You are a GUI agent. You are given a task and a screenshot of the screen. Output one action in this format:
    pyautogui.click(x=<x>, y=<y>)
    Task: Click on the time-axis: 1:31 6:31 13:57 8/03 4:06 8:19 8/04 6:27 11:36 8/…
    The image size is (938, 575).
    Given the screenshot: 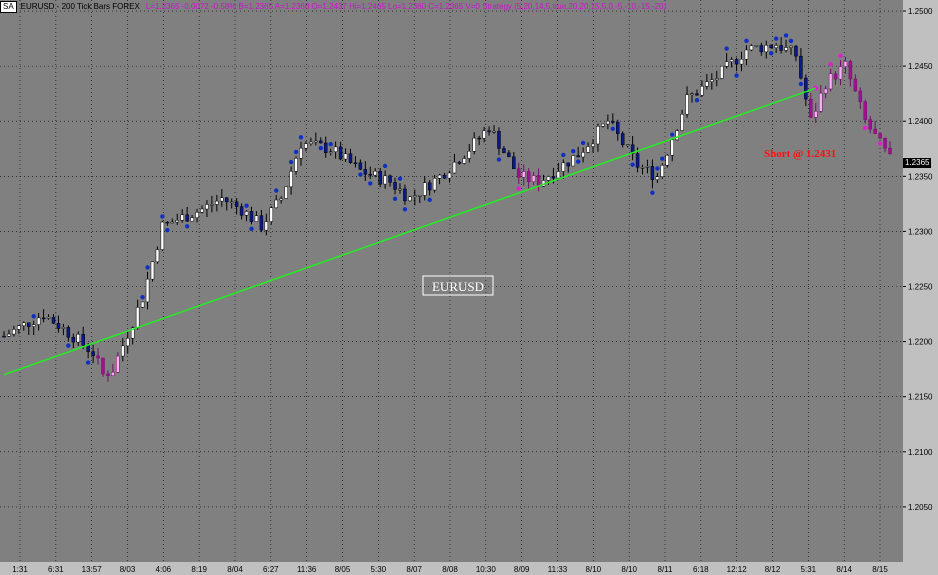 What is the action you would take?
    pyautogui.click(x=451, y=568)
    